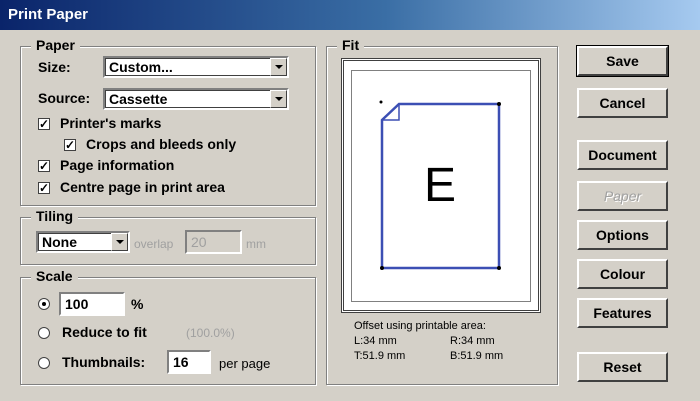 This screenshot has height=401, width=700. What do you see at coordinates (92, 304) in the screenshot?
I see `scale-percent-input: 100` at bounding box center [92, 304].